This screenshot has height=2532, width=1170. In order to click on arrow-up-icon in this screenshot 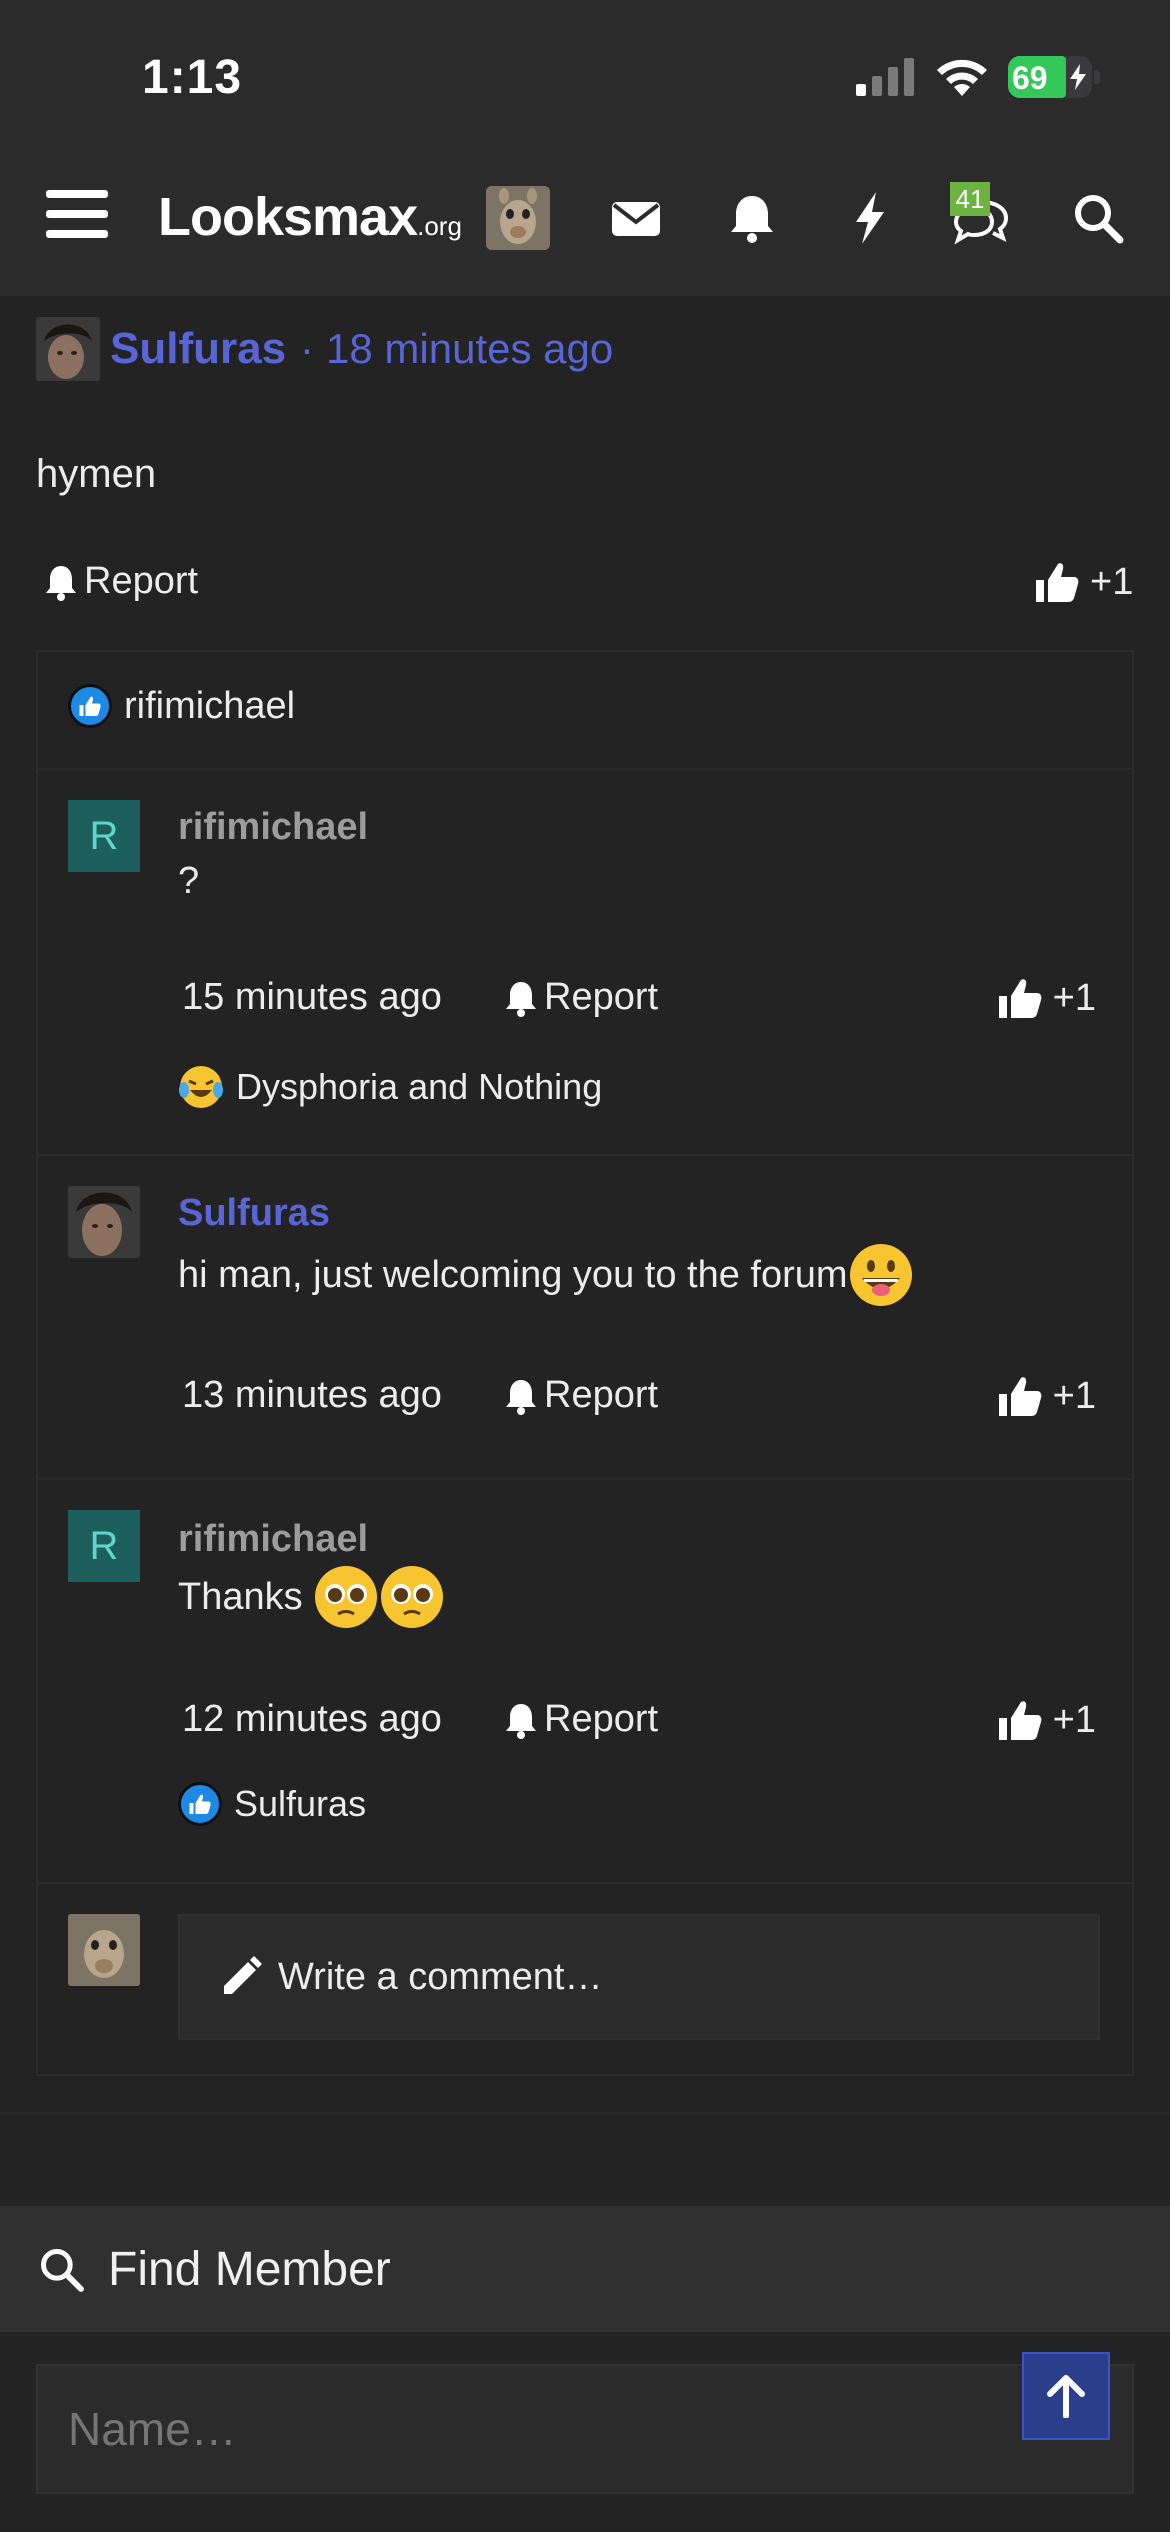, I will do `click(1066, 2396)`.